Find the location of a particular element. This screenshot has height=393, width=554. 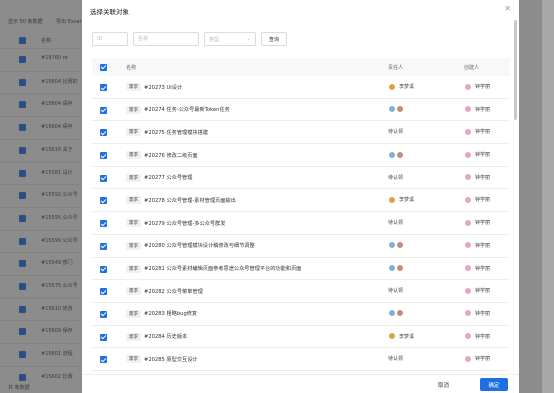

table-row: 需求 #20277 公众号管理 待认领 钟学丽 is located at coordinates (301, 178).